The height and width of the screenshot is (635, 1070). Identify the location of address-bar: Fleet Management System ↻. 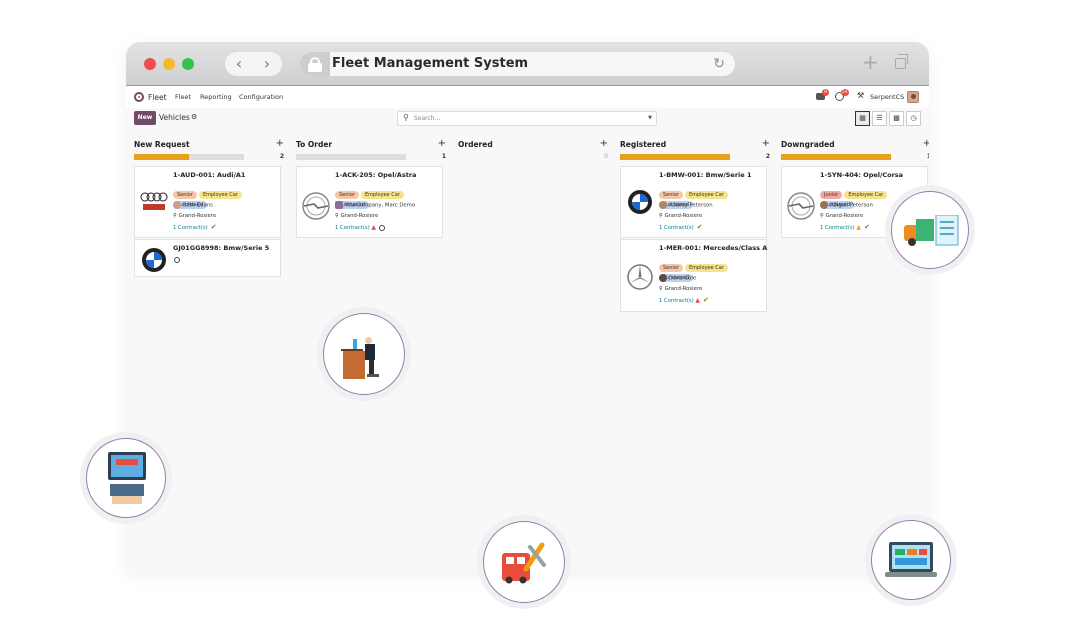
(517, 64).